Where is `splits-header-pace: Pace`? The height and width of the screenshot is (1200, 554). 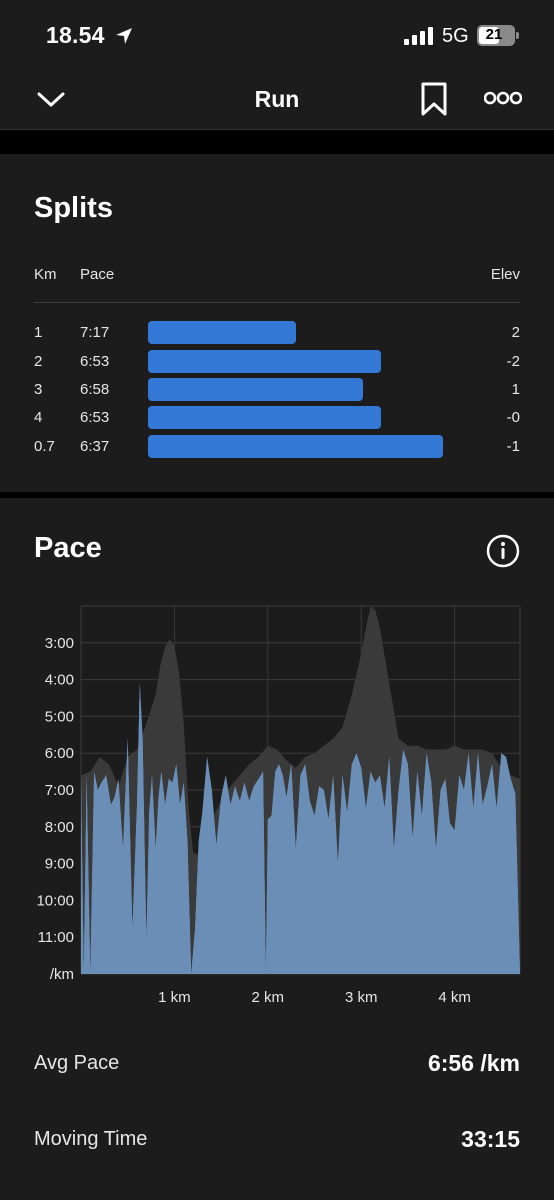 splits-header-pace: Pace is located at coordinates (97, 274).